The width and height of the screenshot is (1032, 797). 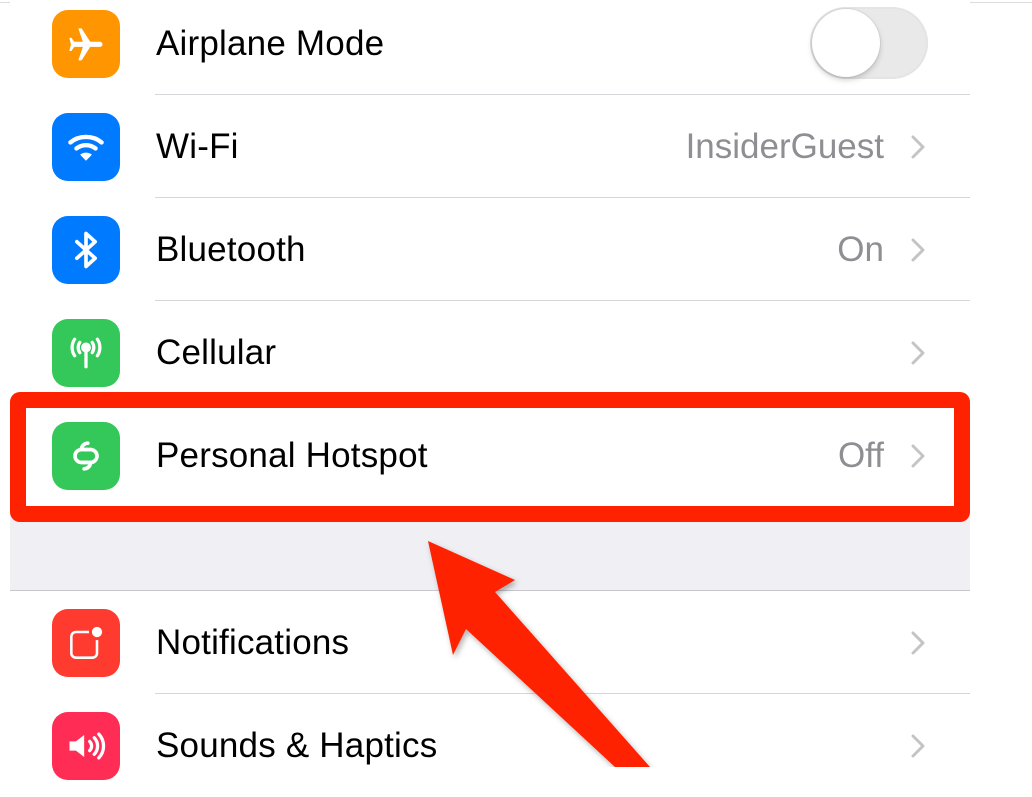 I want to click on wifi-network-name: InsiderGuest, so click(x=784, y=146).